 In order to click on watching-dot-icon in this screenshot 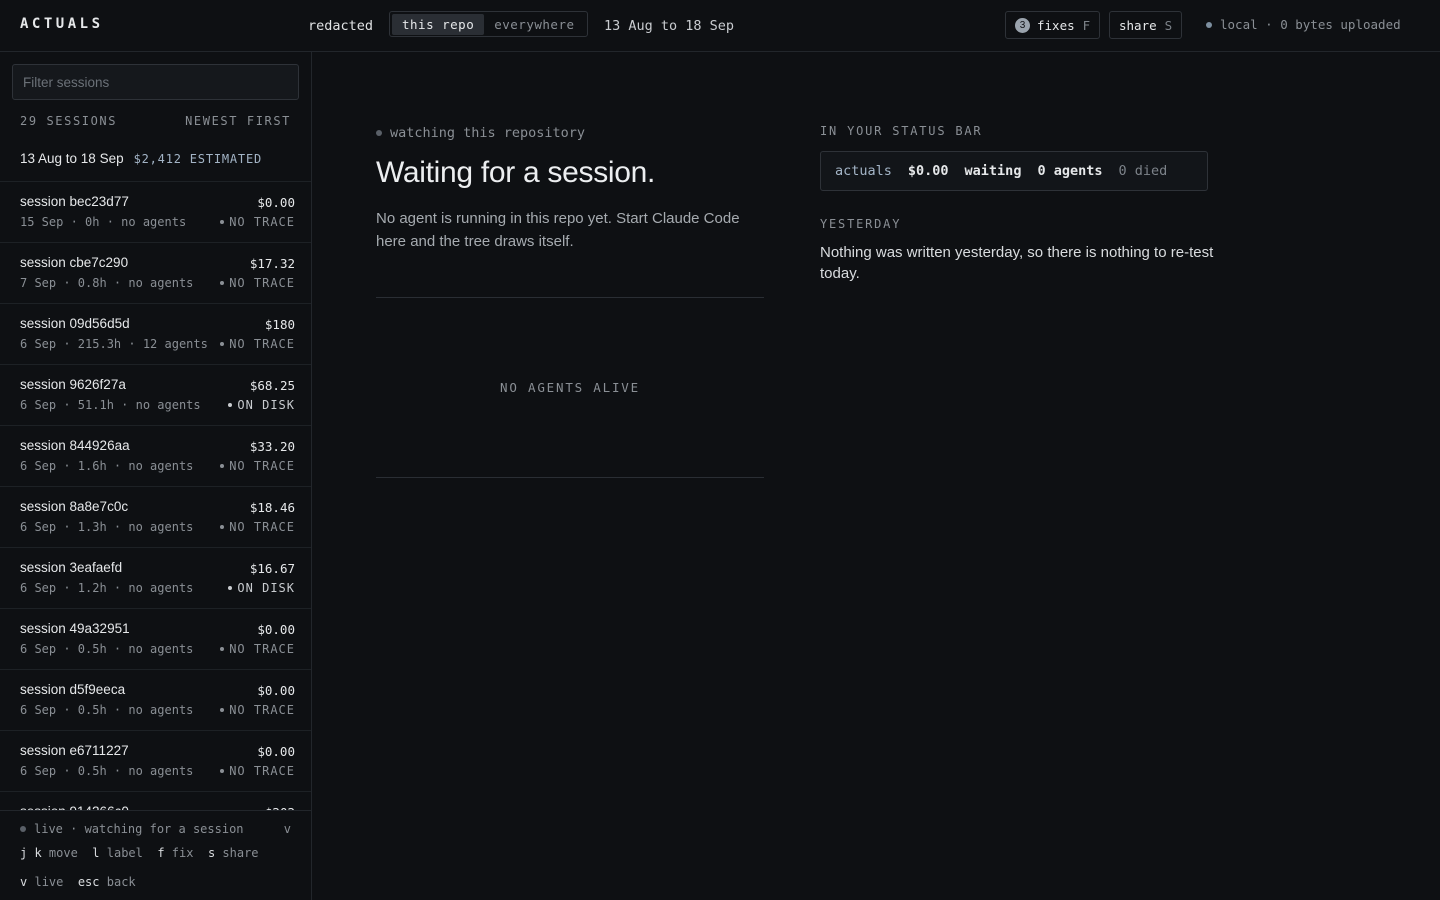, I will do `click(379, 133)`.